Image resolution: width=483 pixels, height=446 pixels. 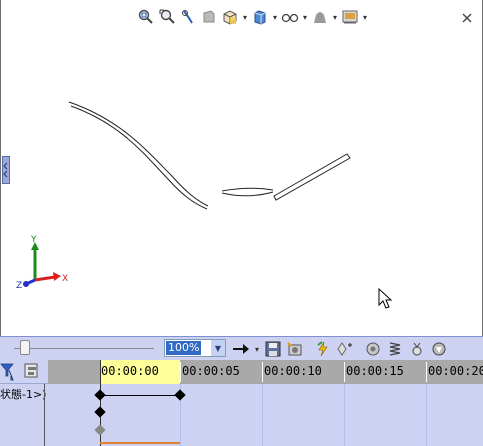 I want to click on zoom-value: 100%, so click(x=184, y=348).